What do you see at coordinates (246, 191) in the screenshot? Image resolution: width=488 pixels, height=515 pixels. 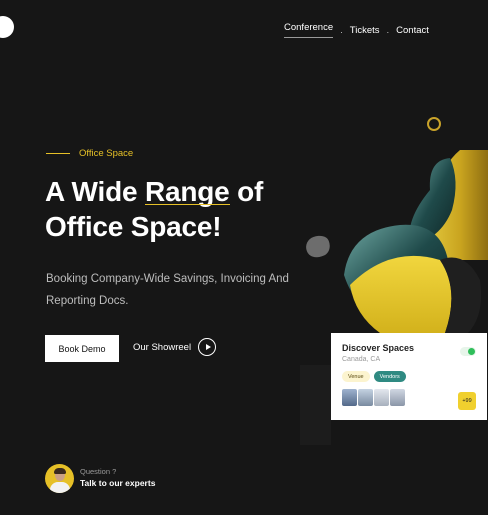 I see `headline-post: of` at bounding box center [246, 191].